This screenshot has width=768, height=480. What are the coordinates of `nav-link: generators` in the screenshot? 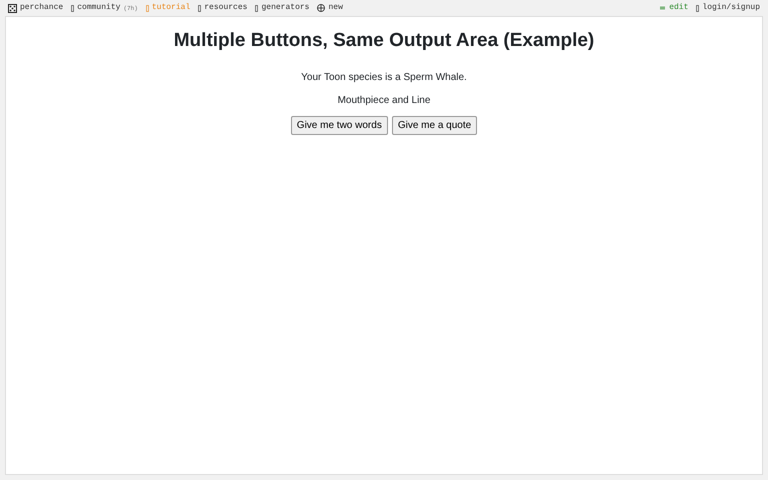 It's located at (282, 8).